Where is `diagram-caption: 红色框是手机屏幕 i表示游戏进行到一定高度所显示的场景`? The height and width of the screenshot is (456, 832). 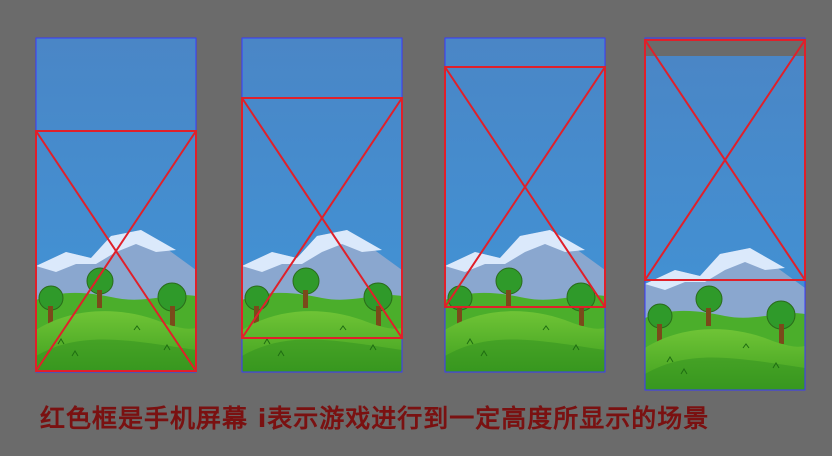 diagram-caption: 红色框是手机屏幕 i表示游戏进行到一定高度所显示的场景 is located at coordinates (375, 418).